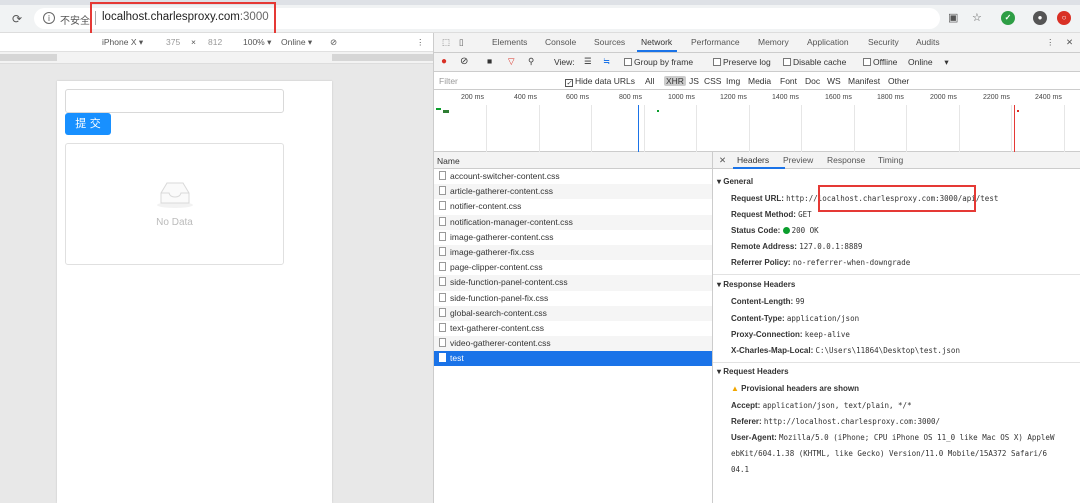 The width and height of the screenshot is (1080, 503). Describe the element at coordinates (17, 19) in the screenshot. I see `reload-icon: ⟳` at that location.